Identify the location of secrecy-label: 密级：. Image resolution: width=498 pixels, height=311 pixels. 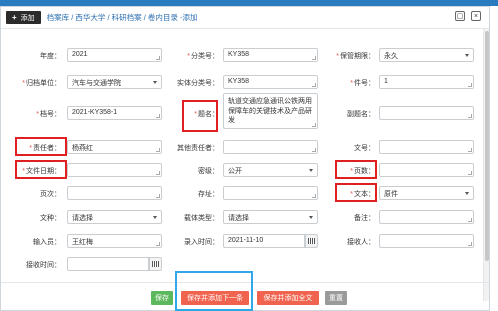
(208, 171).